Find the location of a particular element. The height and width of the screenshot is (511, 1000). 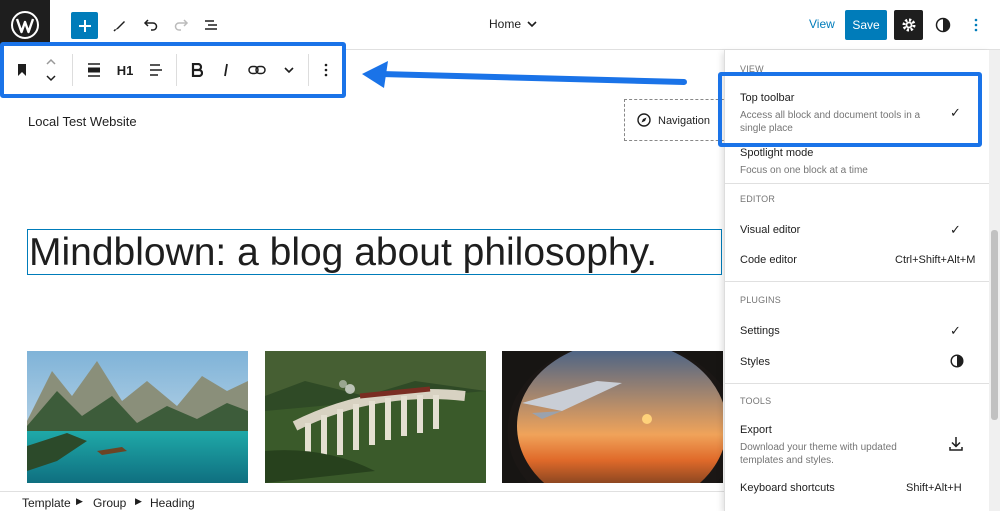

breadcrumb: Template ▶ Group ▶ Heading is located at coordinates (362, 501).